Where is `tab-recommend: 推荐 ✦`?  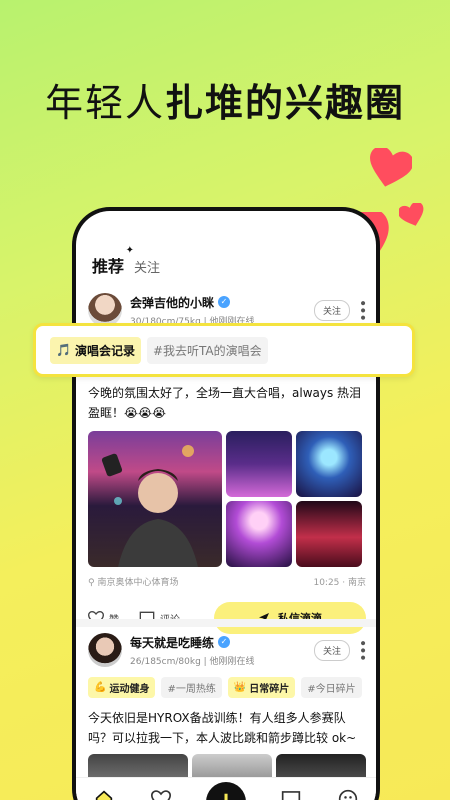 tab-recommend: 推荐 ✦ is located at coordinates (113, 261).